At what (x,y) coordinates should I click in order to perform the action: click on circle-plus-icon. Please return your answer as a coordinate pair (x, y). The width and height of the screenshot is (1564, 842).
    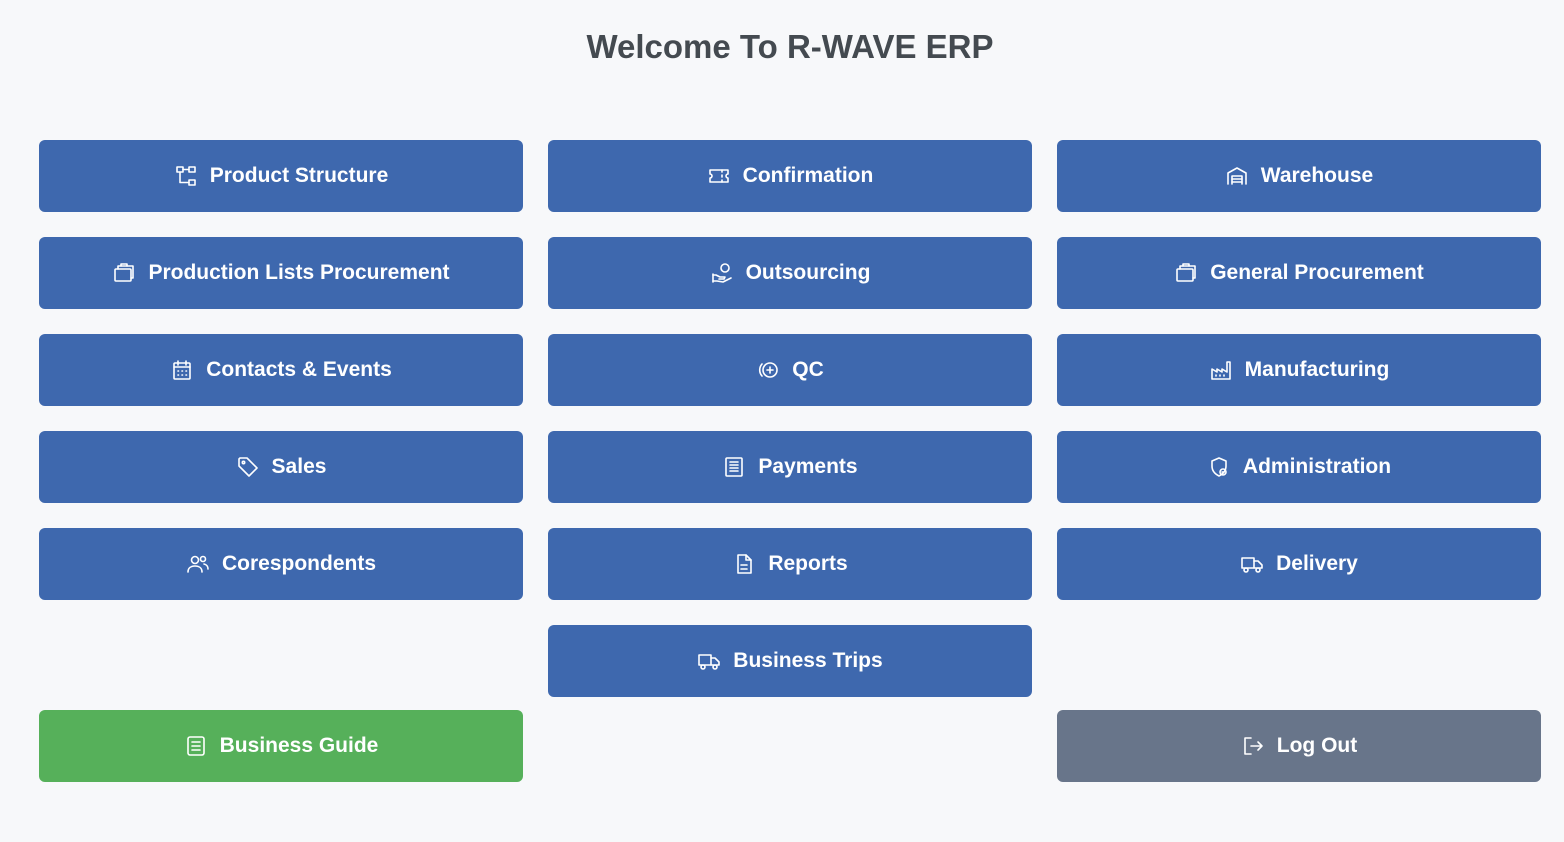
    Looking at the image, I should click on (768, 370).